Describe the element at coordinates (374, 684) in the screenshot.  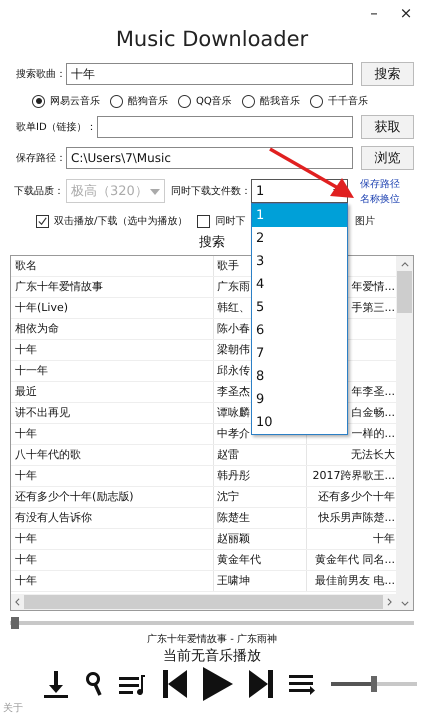
I see `volume-slider` at that location.